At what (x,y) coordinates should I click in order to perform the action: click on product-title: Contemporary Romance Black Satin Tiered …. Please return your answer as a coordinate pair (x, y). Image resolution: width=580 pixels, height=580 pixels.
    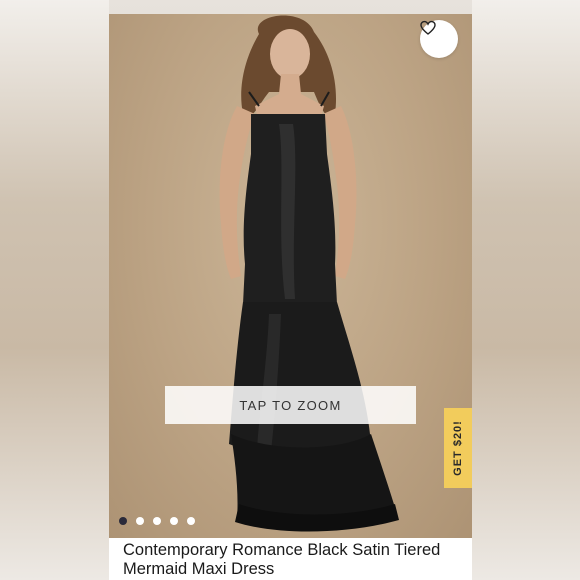
    Looking at the image, I should click on (282, 559).